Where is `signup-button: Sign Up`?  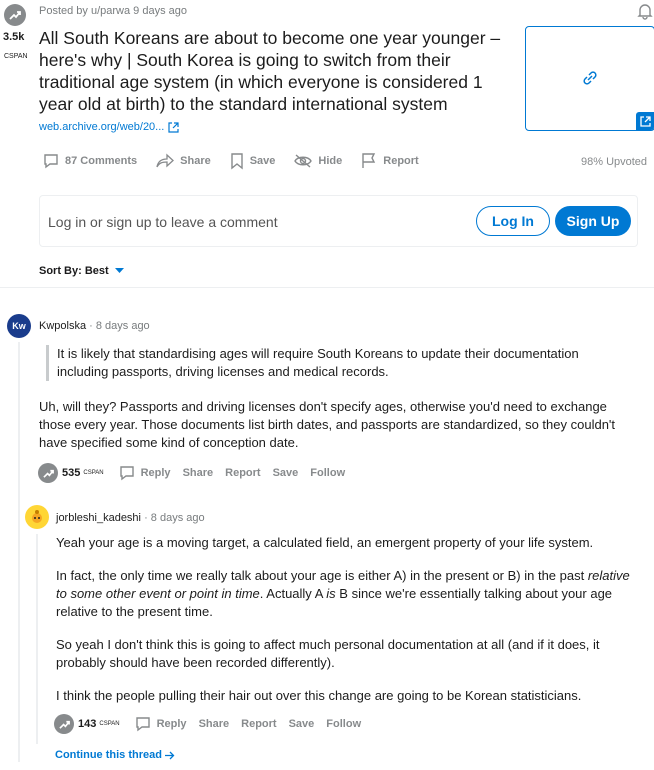 signup-button: Sign Up is located at coordinates (593, 221).